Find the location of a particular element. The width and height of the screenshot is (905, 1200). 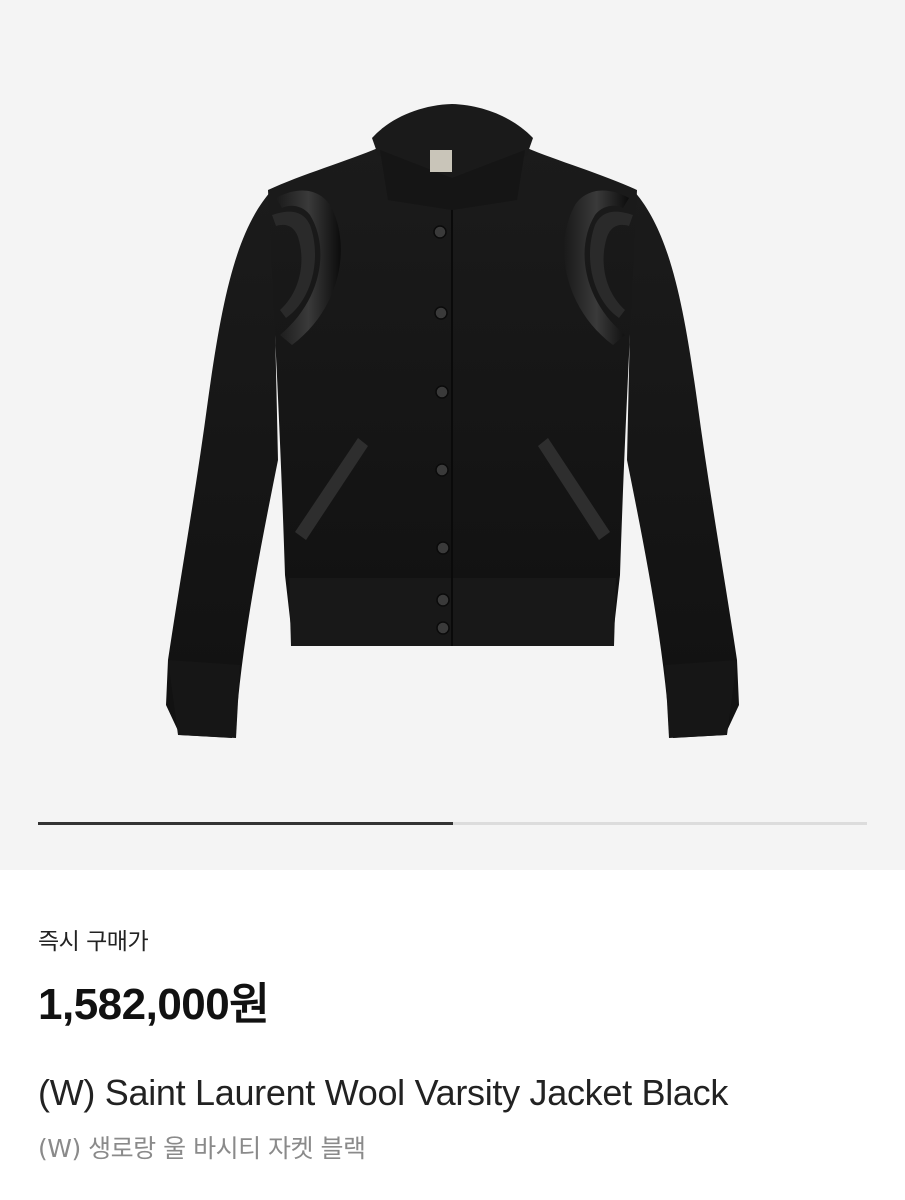

jacket-collar is located at coordinates (452, 157).